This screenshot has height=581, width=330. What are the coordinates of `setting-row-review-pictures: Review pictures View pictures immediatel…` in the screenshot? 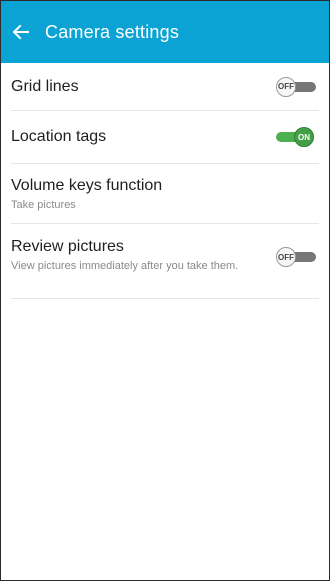 It's located at (165, 261).